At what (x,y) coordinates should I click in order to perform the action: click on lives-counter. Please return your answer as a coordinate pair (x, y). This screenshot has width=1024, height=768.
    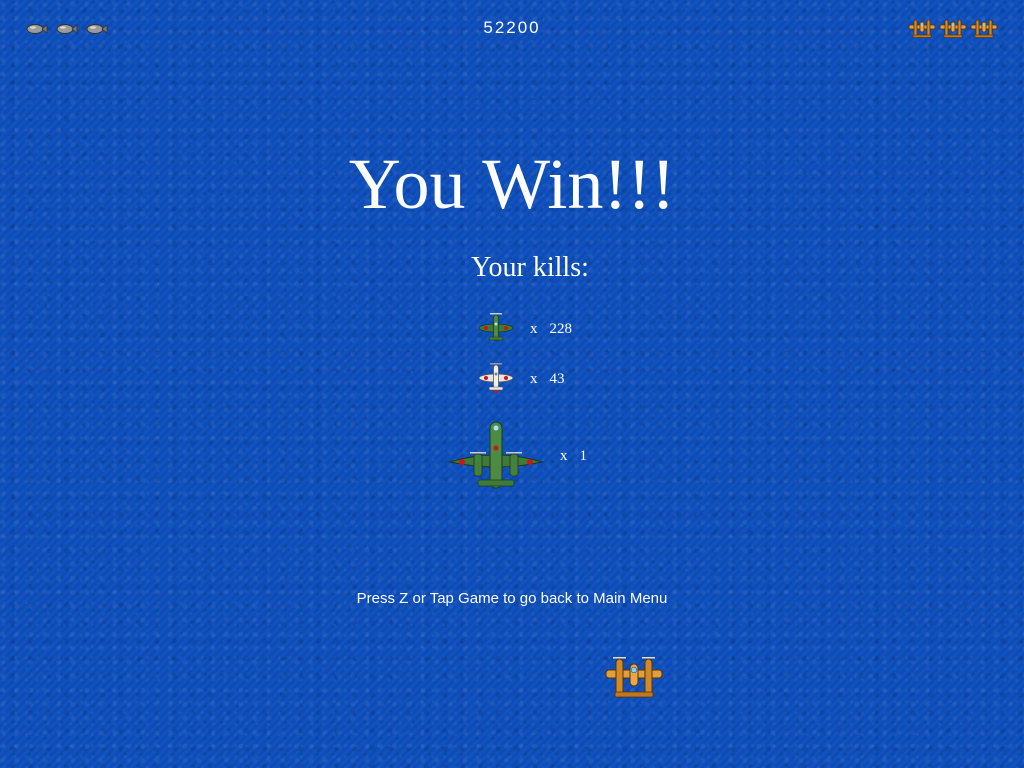
    Looking at the image, I should click on (953, 29).